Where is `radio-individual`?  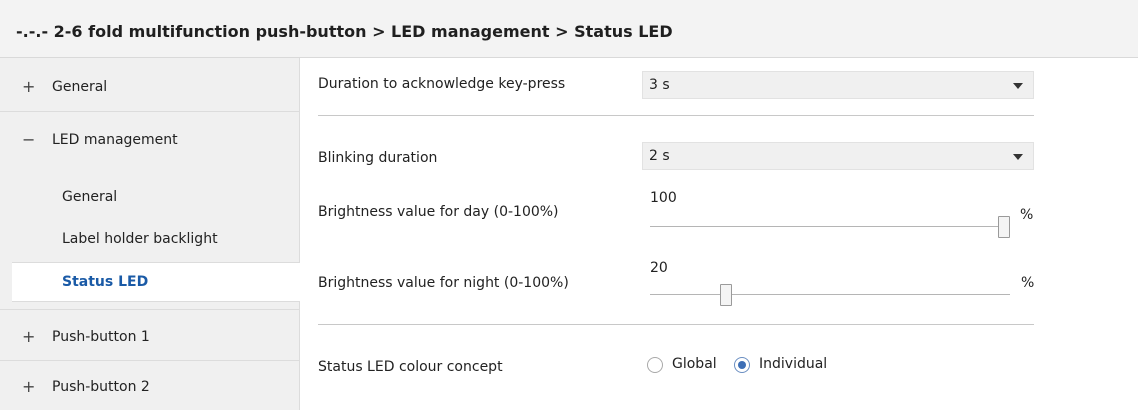 radio-individual is located at coordinates (742, 365).